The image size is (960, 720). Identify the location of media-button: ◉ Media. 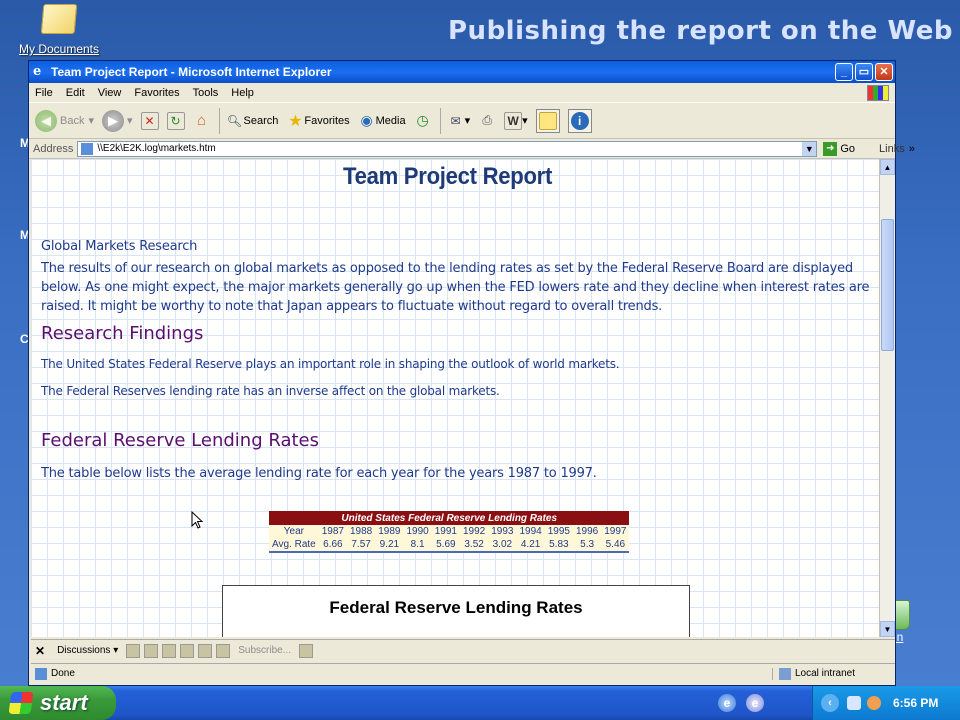
(382, 121).